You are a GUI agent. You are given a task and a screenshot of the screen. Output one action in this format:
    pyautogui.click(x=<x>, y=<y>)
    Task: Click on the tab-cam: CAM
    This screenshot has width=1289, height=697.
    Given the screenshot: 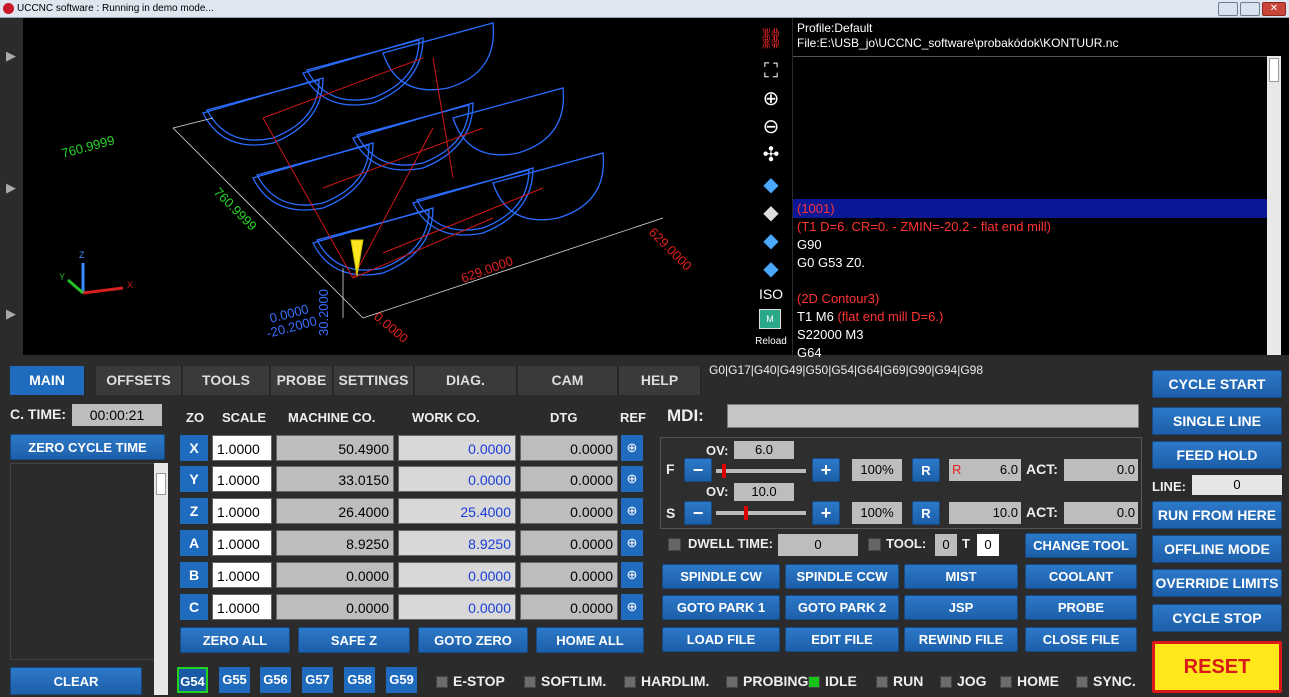 What is the action you would take?
    pyautogui.click(x=568, y=380)
    